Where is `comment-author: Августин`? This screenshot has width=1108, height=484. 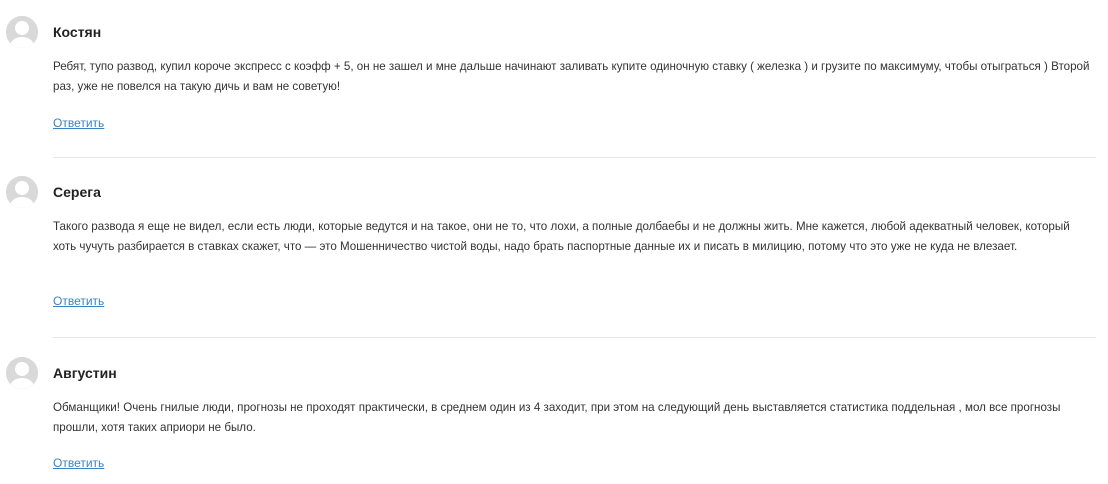 comment-author: Августин is located at coordinates (85, 373).